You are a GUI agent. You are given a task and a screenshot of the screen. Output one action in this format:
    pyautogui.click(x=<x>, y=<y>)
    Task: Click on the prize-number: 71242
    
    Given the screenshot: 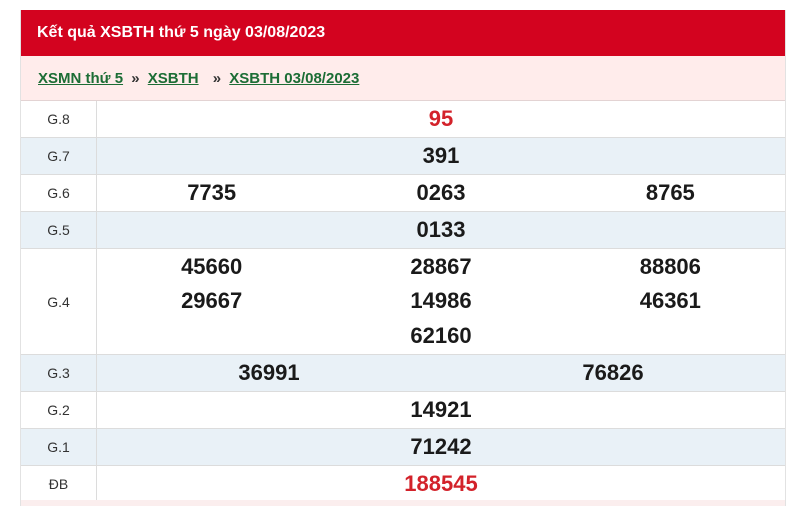 What is the action you would take?
    pyautogui.click(x=441, y=446)
    